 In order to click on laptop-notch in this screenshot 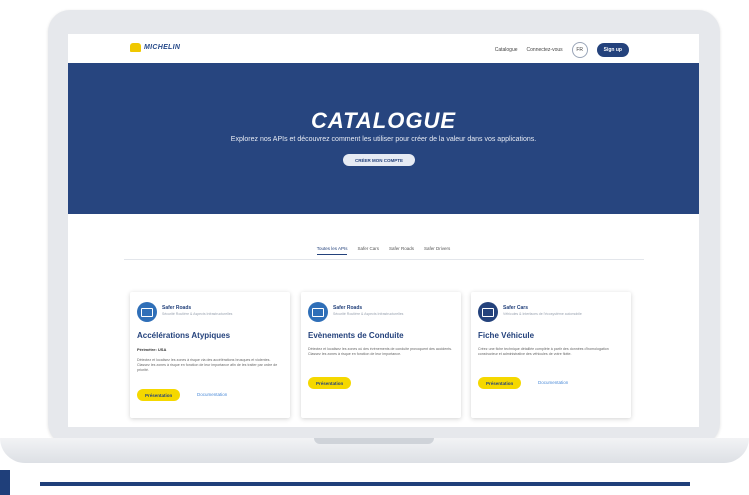, I will do `click(374, 441)`.